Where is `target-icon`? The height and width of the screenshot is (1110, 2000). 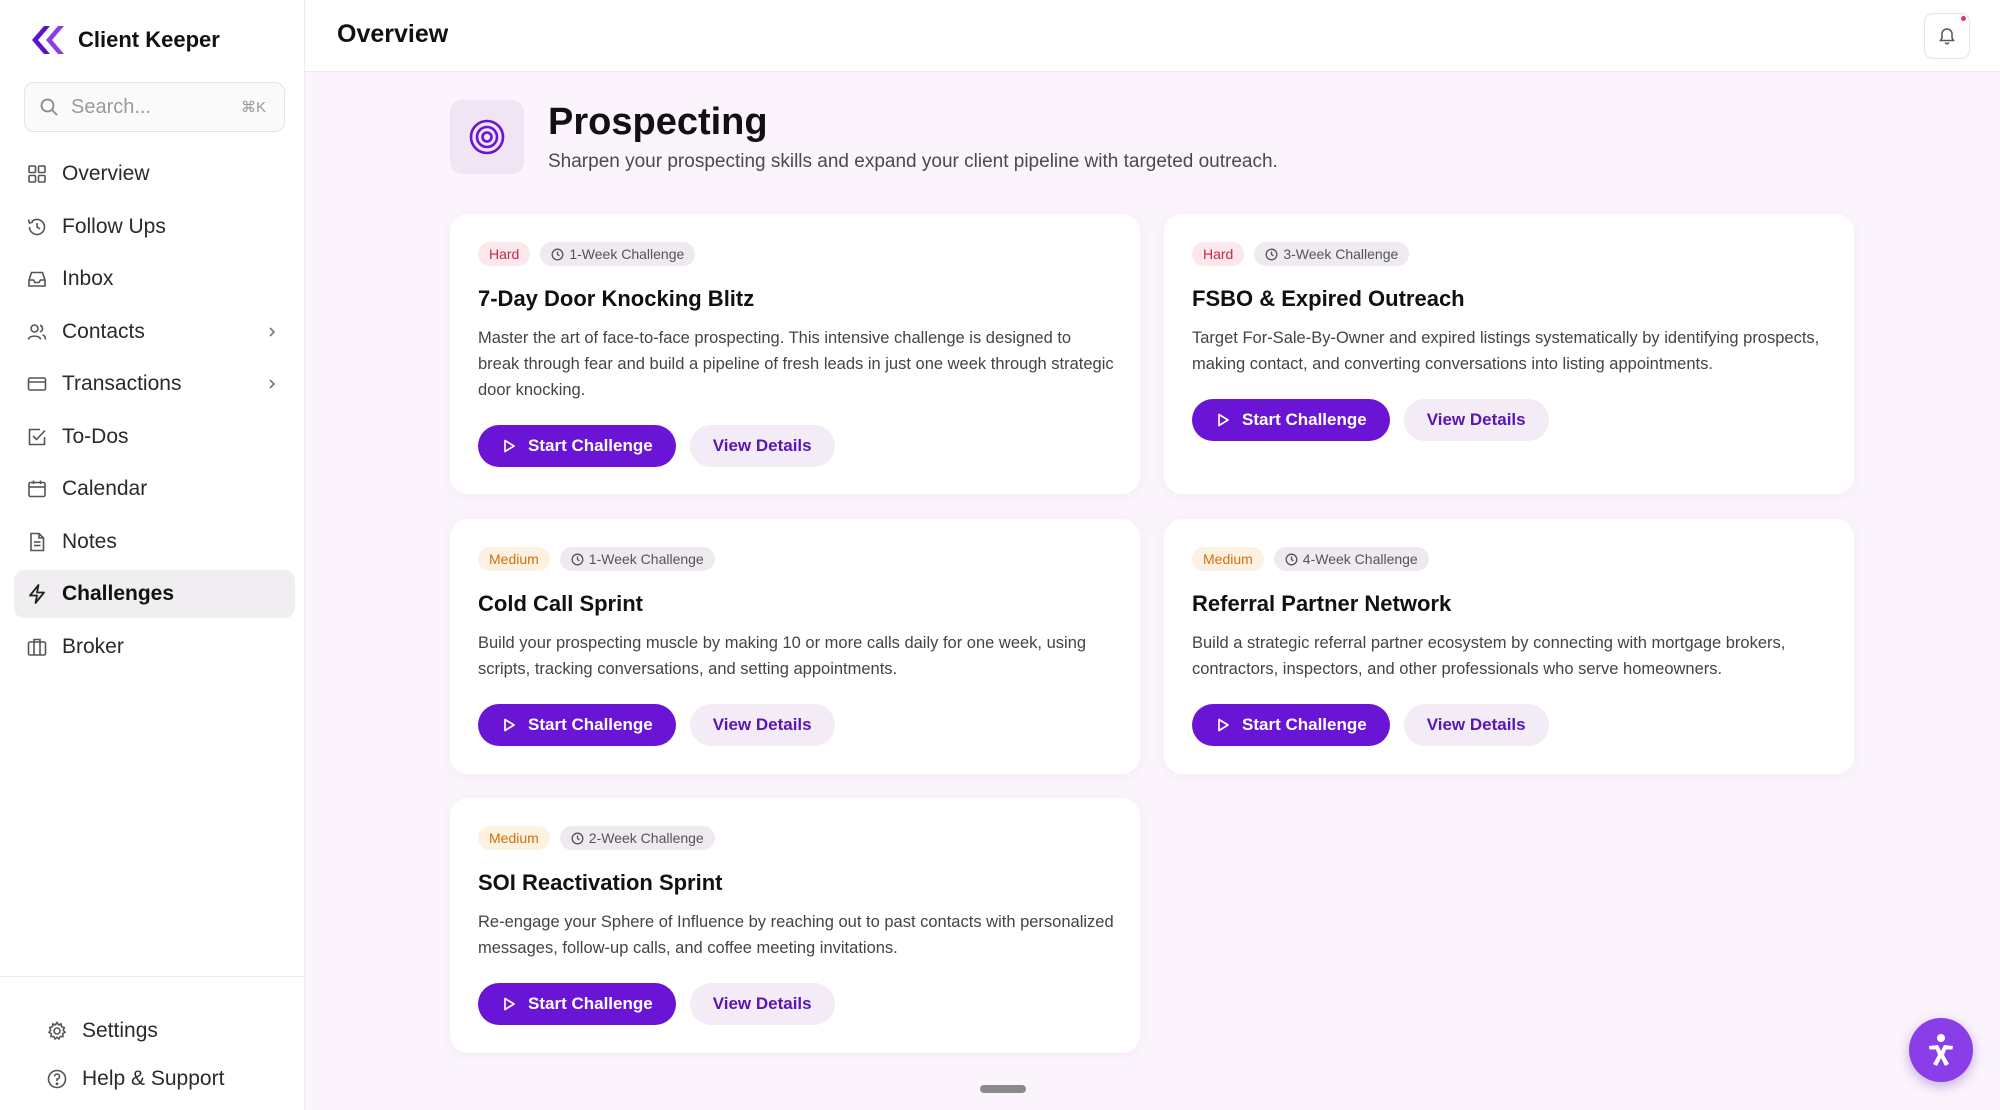
target-icon is located at coordinates (487, 137).